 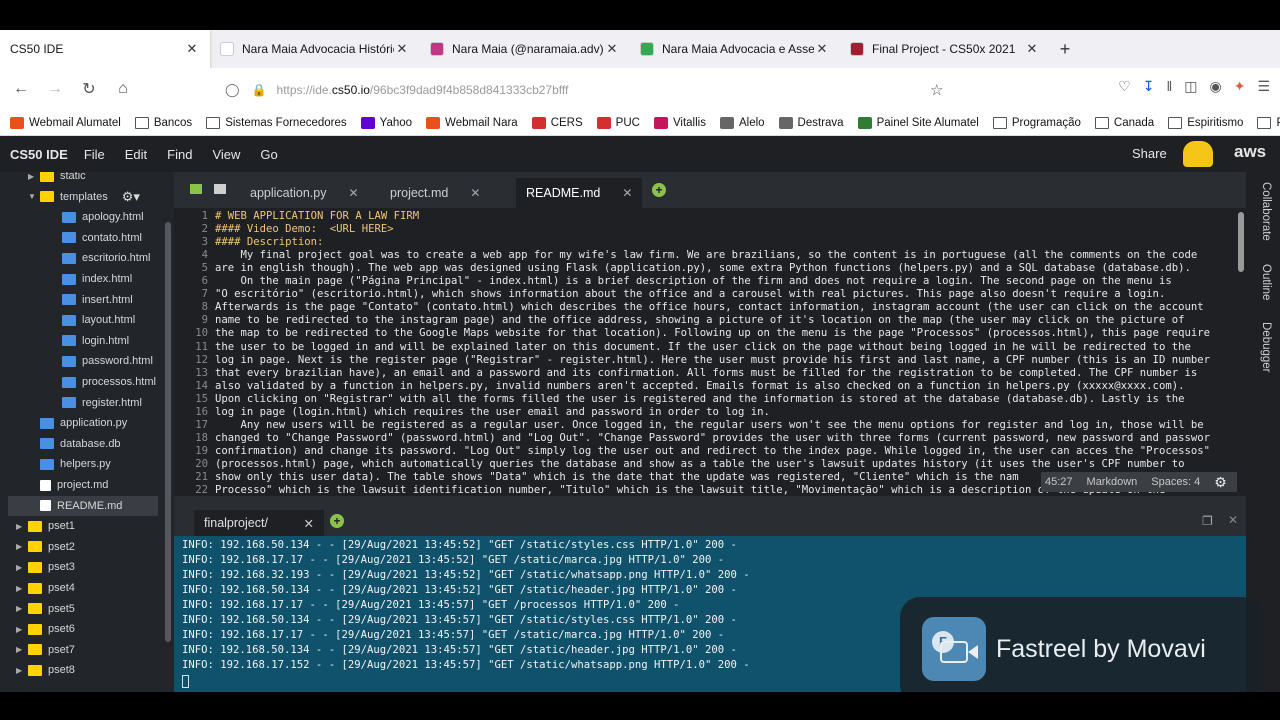 What do you see at coordinates (80, 609) in the screenshot?
I see `tree-item: ▶ pset5` at bounding box center [80, 609].